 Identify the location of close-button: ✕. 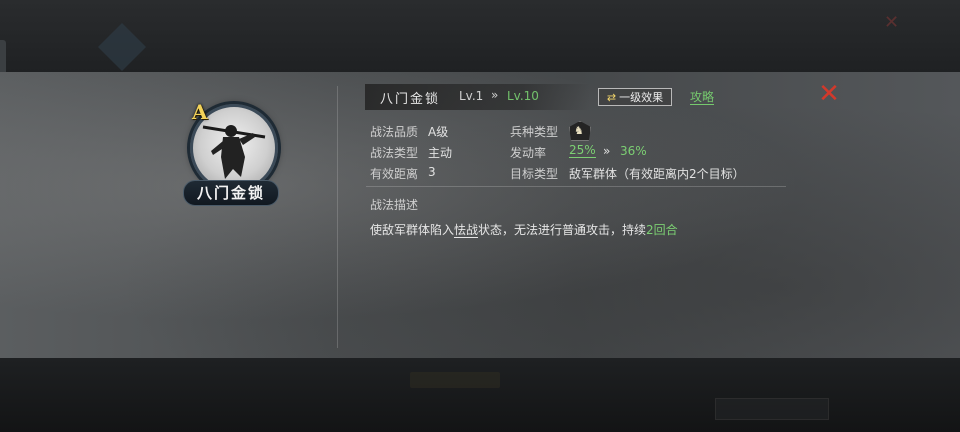
(829, 94).